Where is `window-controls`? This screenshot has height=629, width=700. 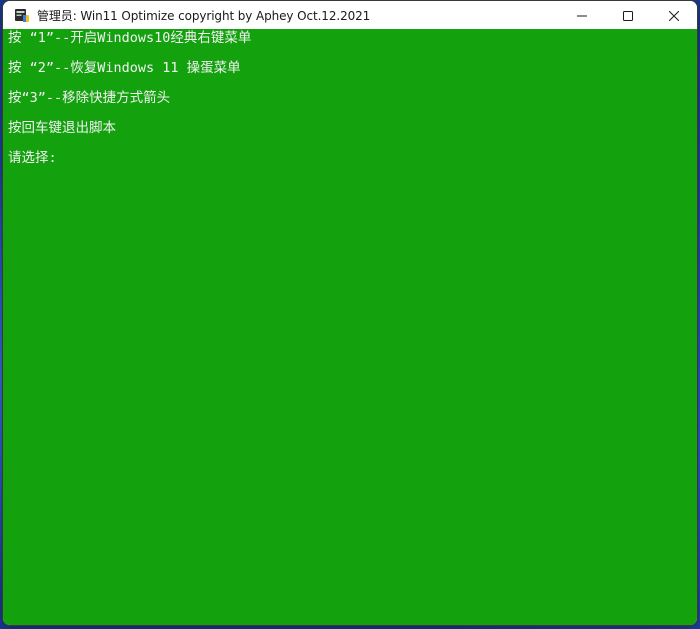
window-controls is located at coordinates (628, 15).